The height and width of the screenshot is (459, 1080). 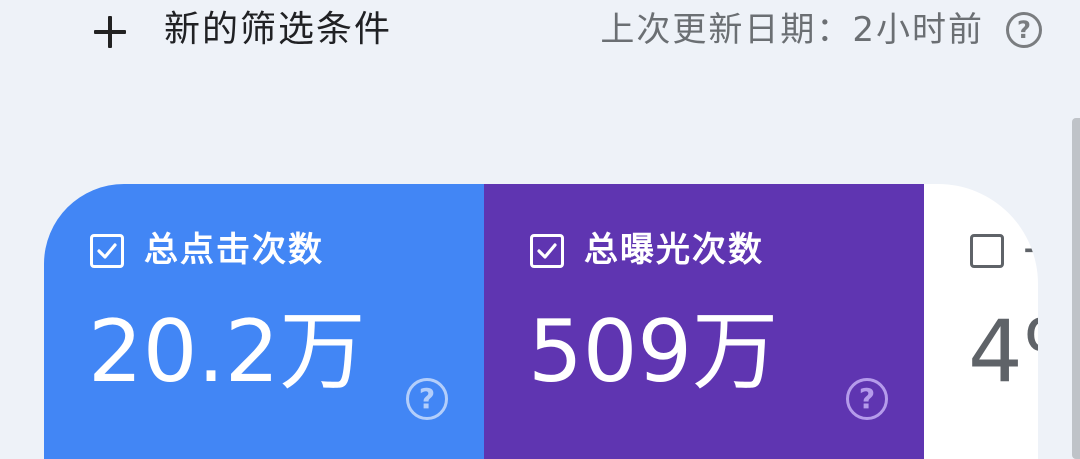 What do you see at coordinates (674, 250) in the screenshot?
I see `metric-card-label: 总曝光次数` at bounding box center [674, 250].